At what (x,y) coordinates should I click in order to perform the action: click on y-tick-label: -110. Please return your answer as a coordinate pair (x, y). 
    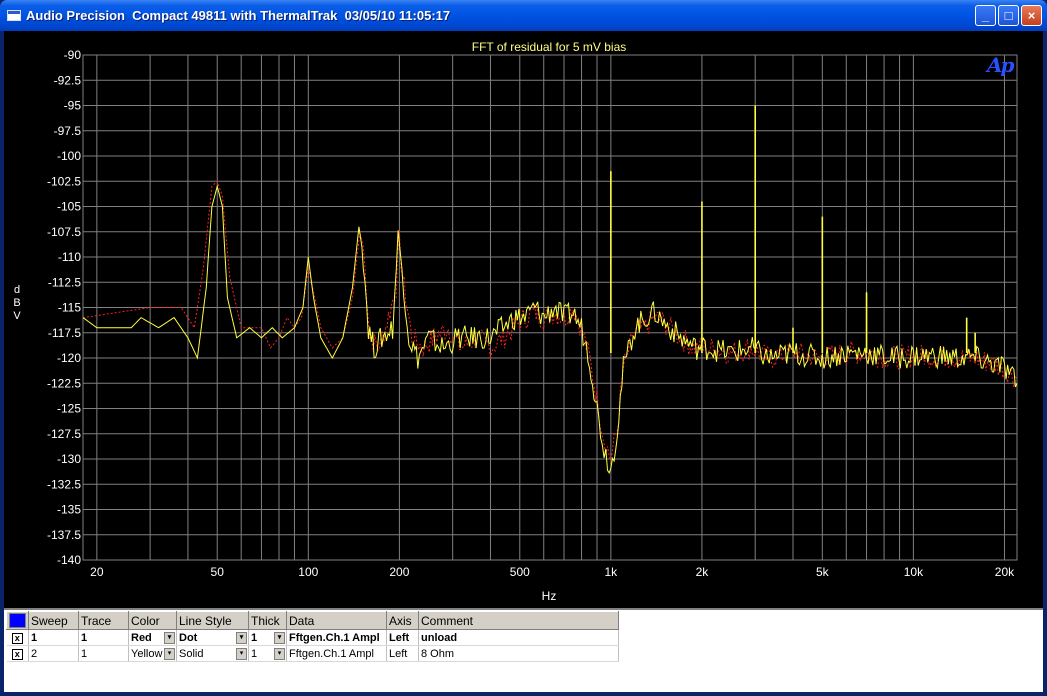
    Looking at the image, I should click on (69, 257).